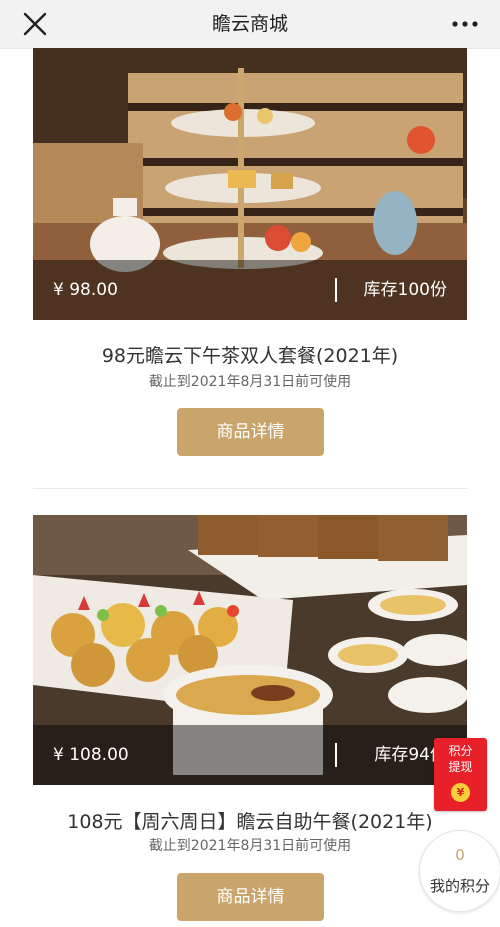  Describe the element at coordinates (250, 382) in the screenshot. I see `product-validity: 截止到2021年8月31日前可使用` at that location.